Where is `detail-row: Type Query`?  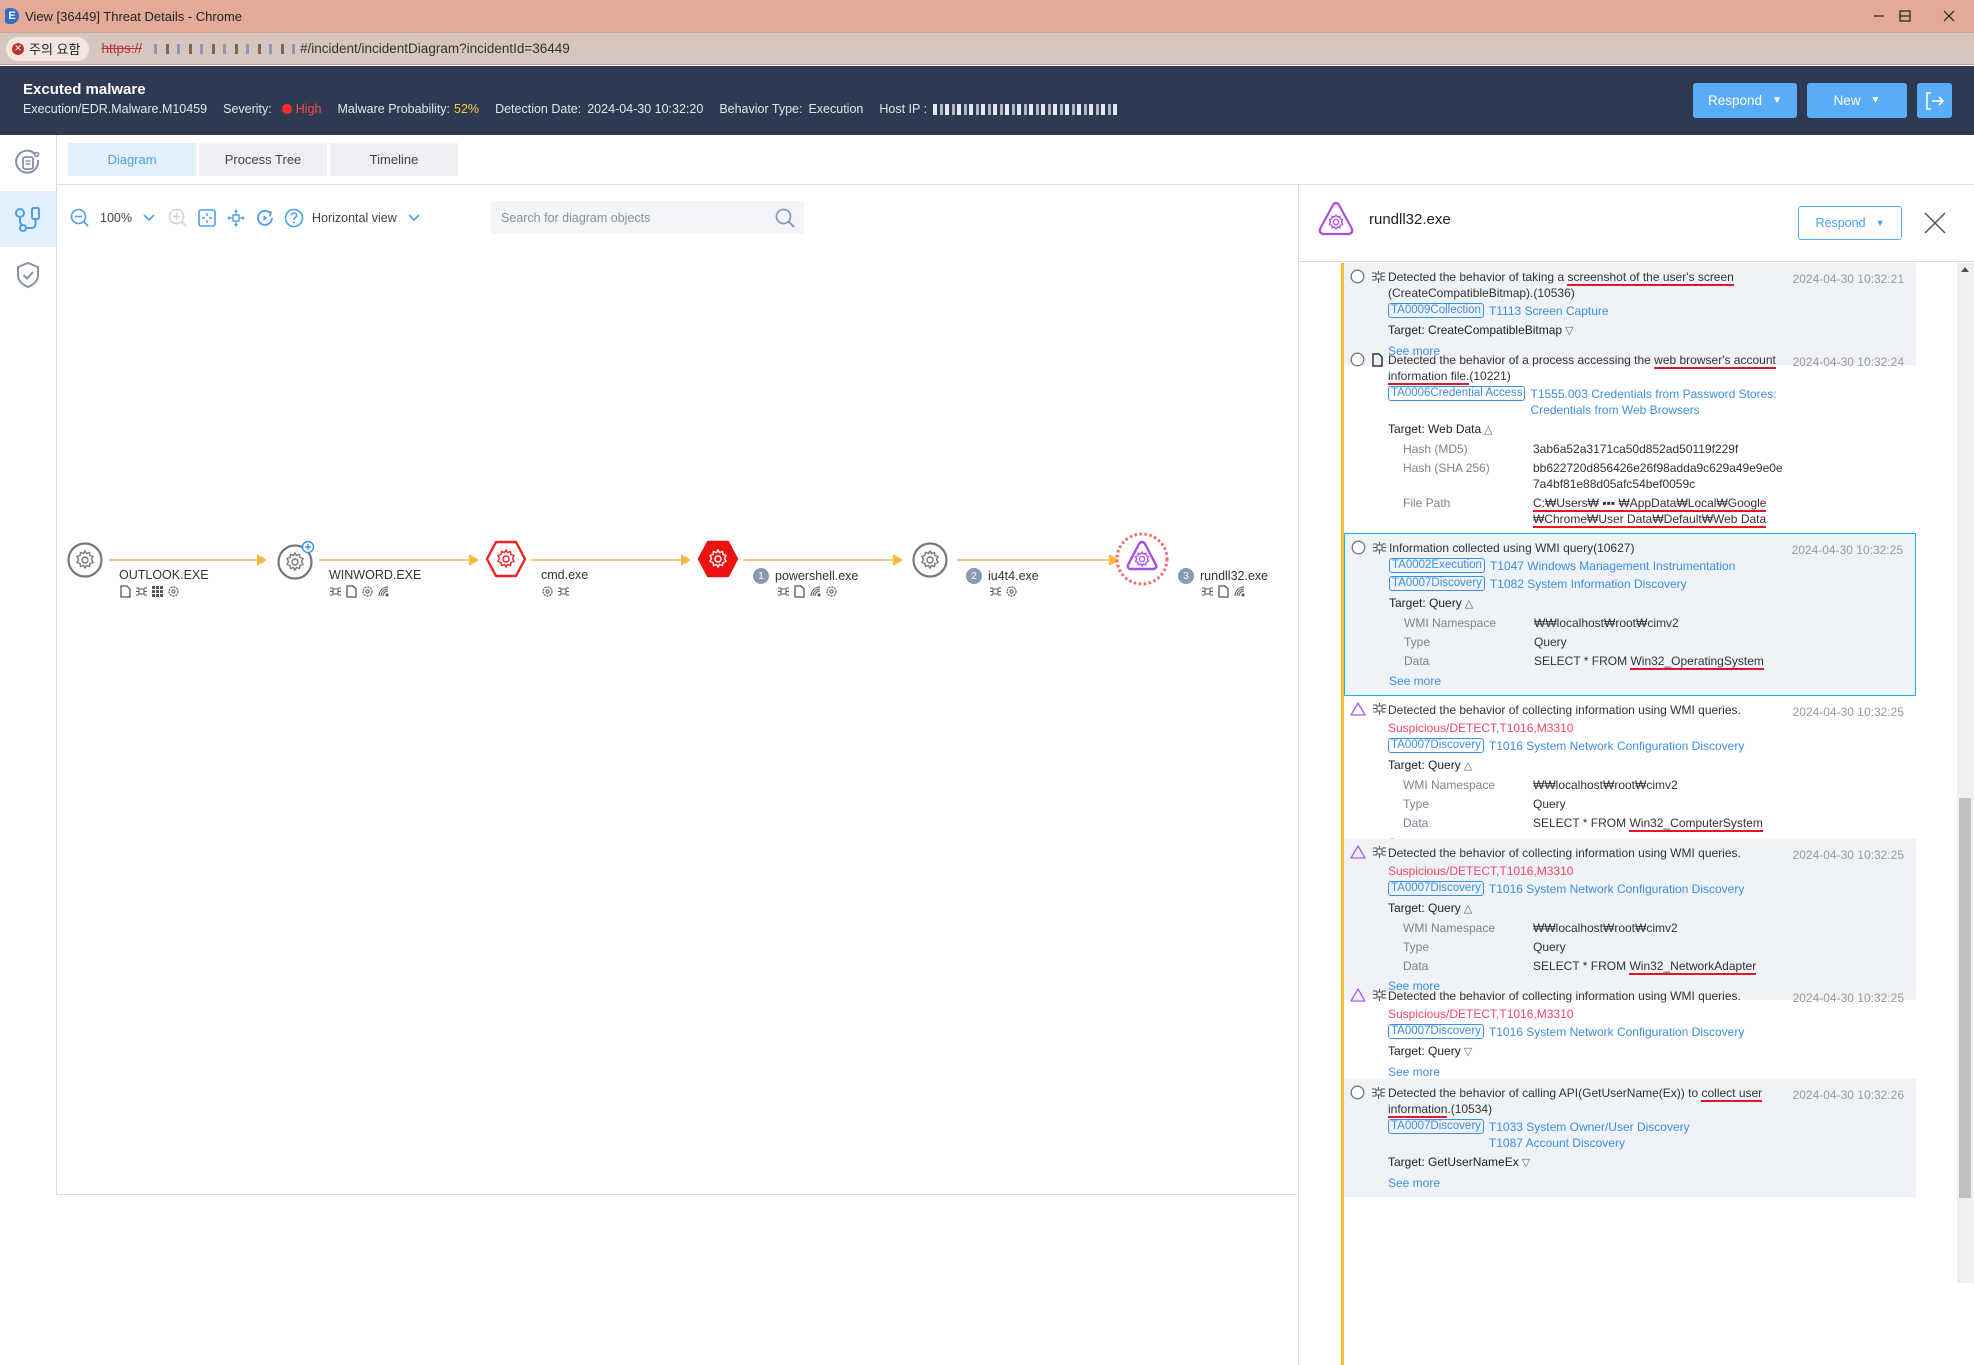
detail-row: Type Query is located at coordinates (1593, 804).